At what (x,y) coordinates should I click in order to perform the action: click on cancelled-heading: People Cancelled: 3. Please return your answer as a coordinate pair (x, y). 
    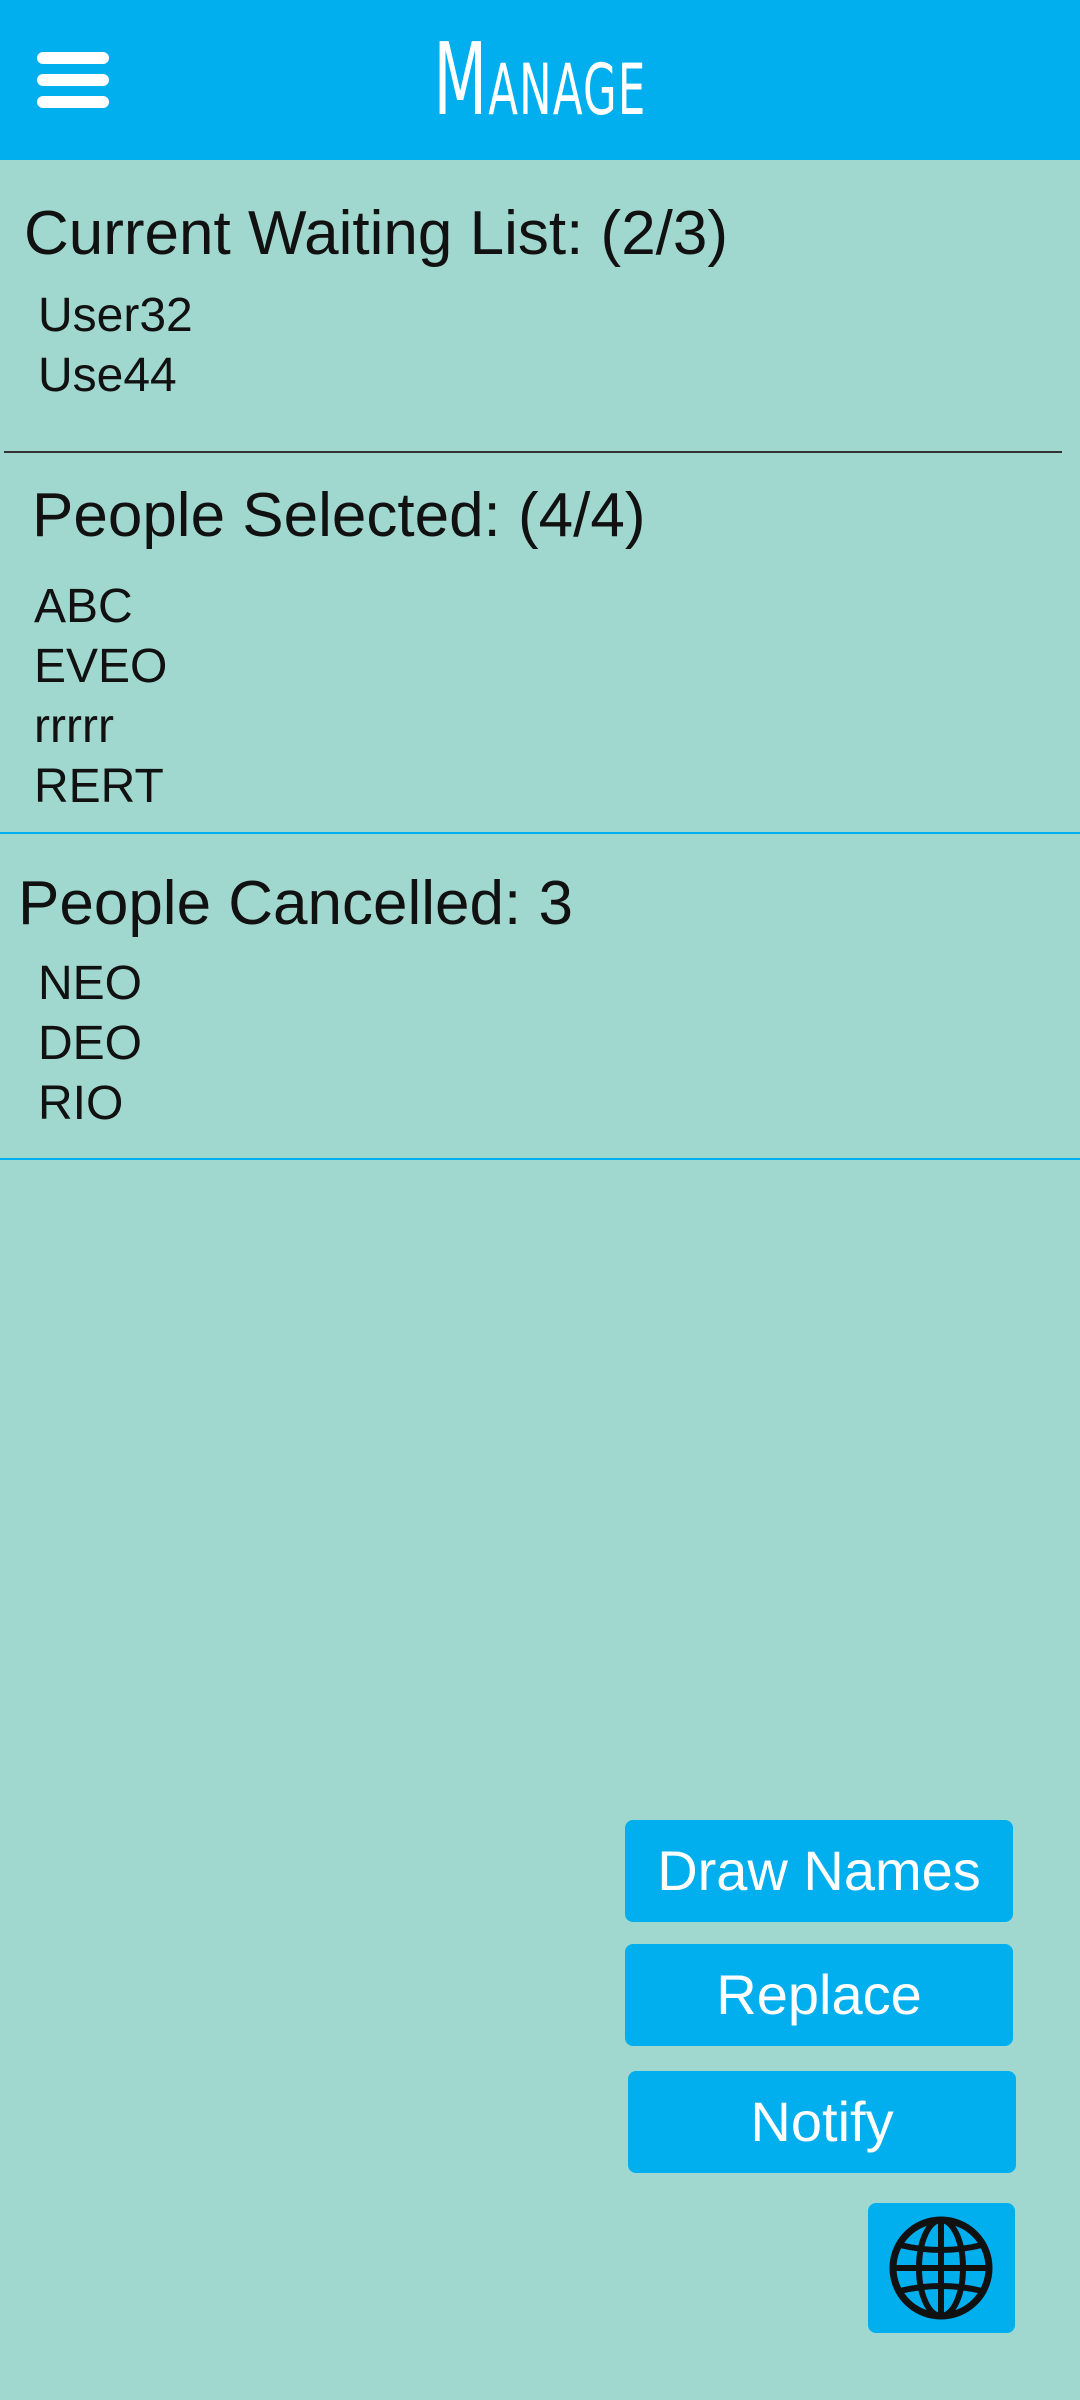
    Looking at the image, I should click on (295, 903).